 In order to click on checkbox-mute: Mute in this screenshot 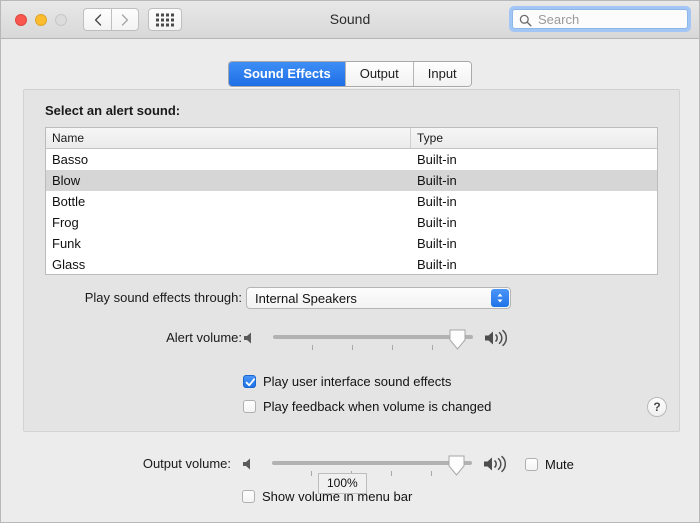, I will do `click(549, 464)`.